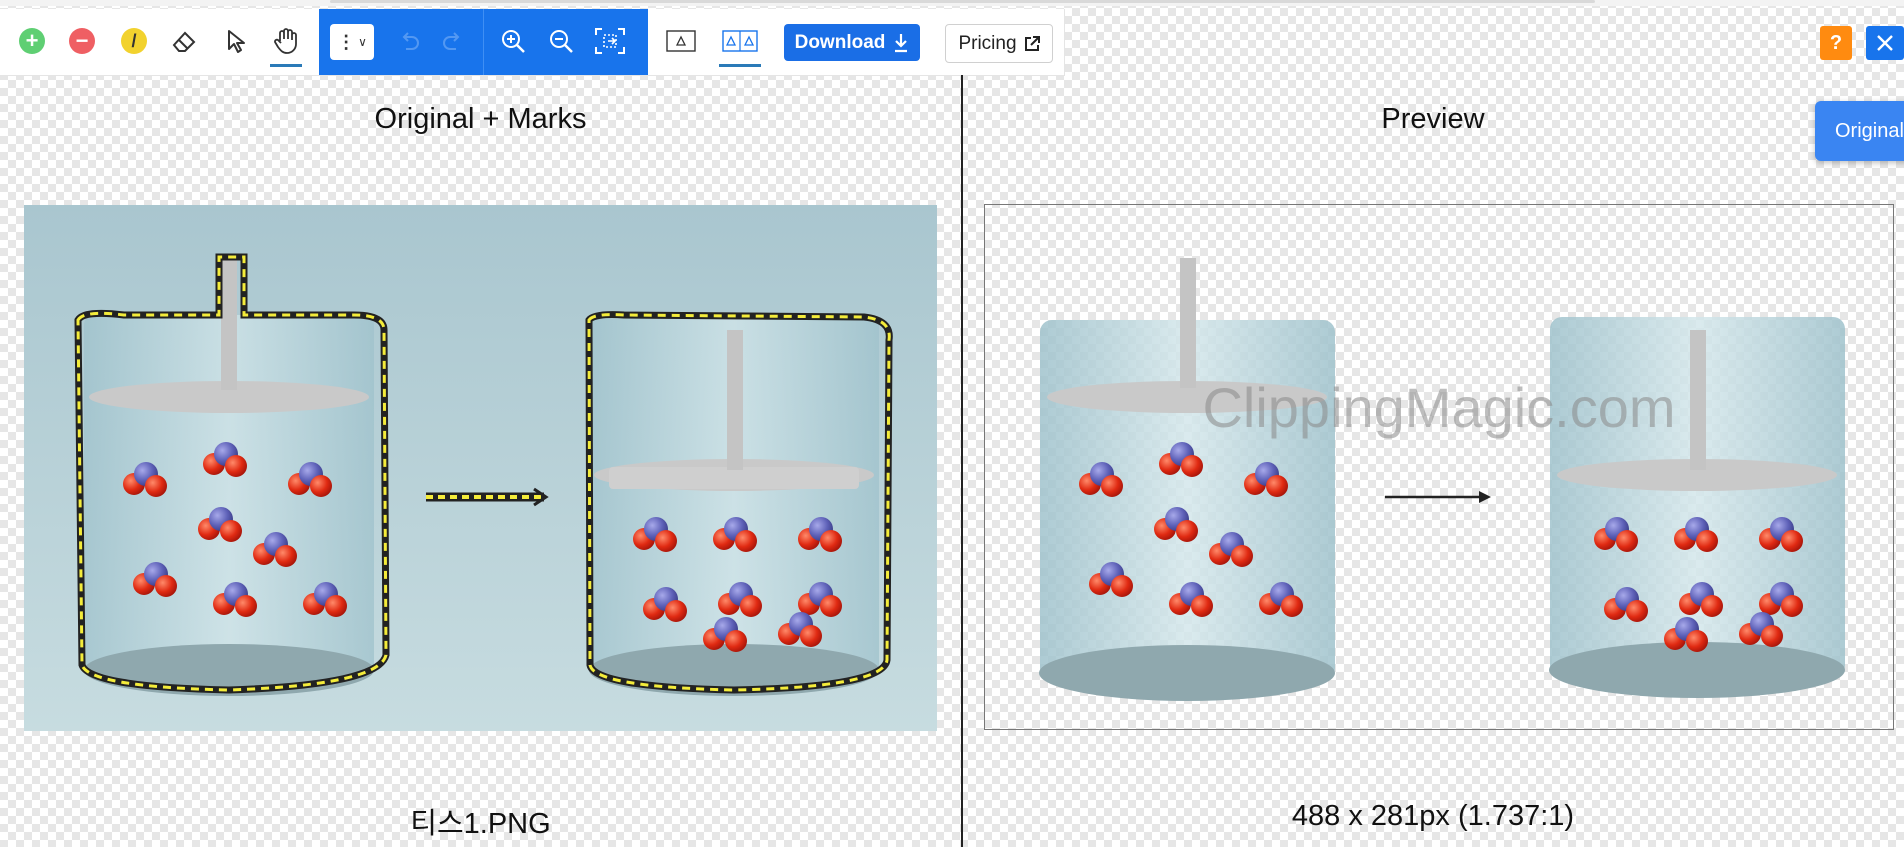 The height and width of the screenshot is (847, 1904). I want to click on remove-marker-button: −, so click(82, 41).